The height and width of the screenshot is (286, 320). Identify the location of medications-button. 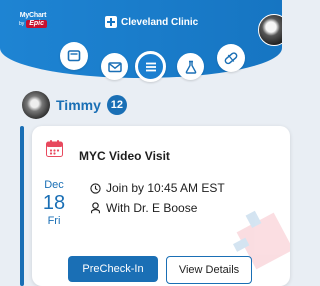
(231, 58).